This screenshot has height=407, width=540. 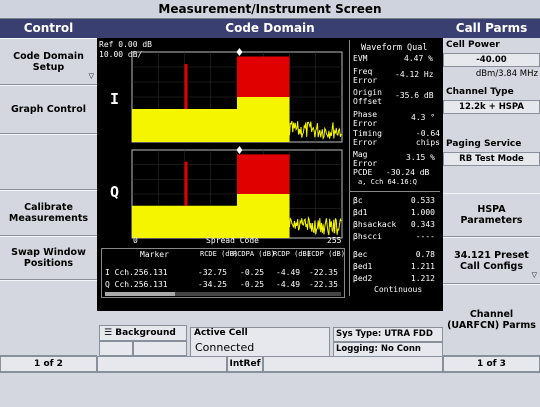 I want to click on window-title: Measurement/Instrument Screen, so click(x=270, y=9).